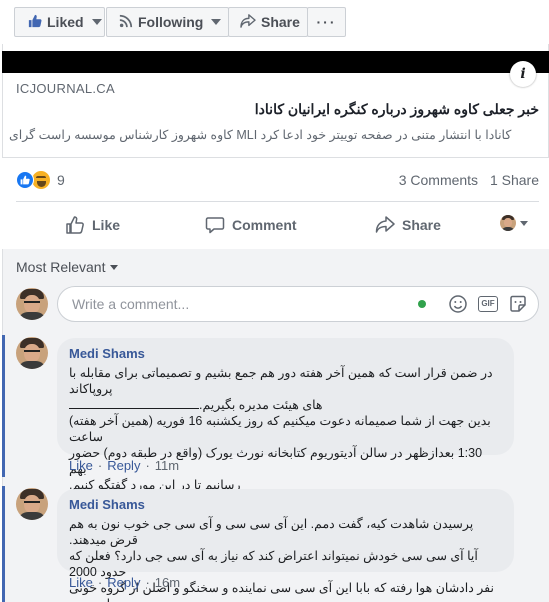  I want to click on like-label: Like, so click(106, 225).